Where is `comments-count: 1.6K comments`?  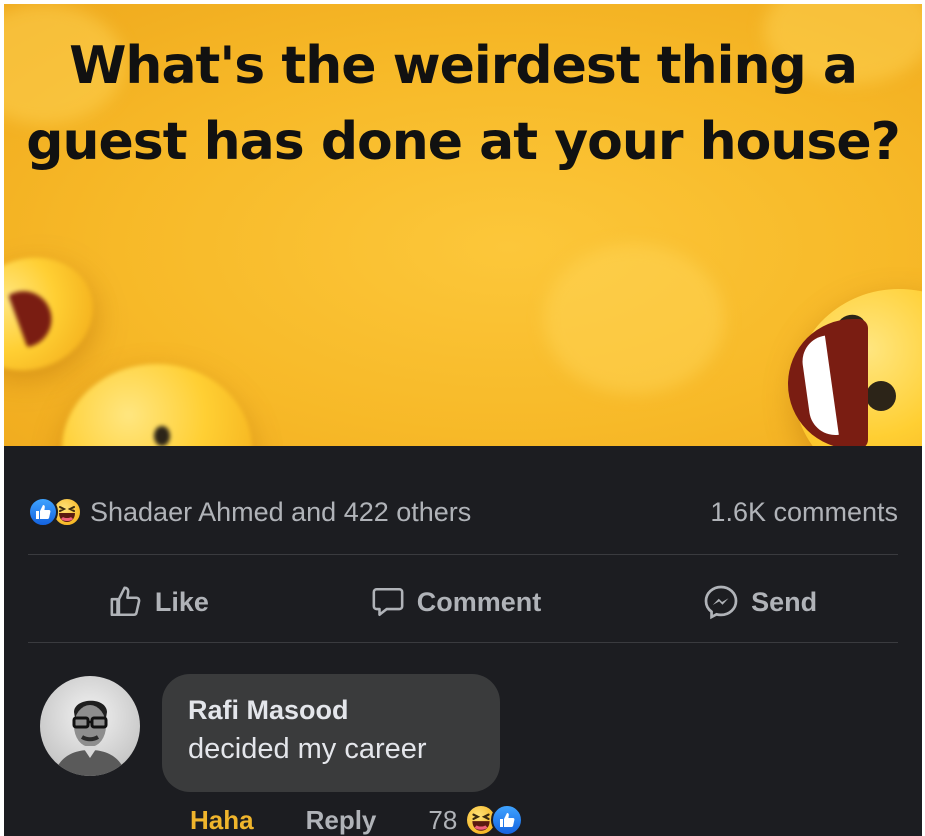 comments-count: 1.6K comments is located at coordinates (804, 512).